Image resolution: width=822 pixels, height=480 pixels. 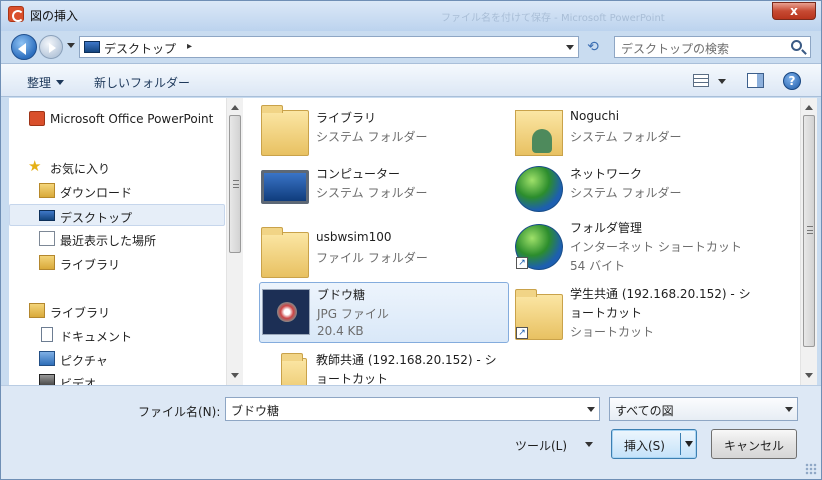 I want to click on file-name: usbwsim100, so click(x=354, y=237).